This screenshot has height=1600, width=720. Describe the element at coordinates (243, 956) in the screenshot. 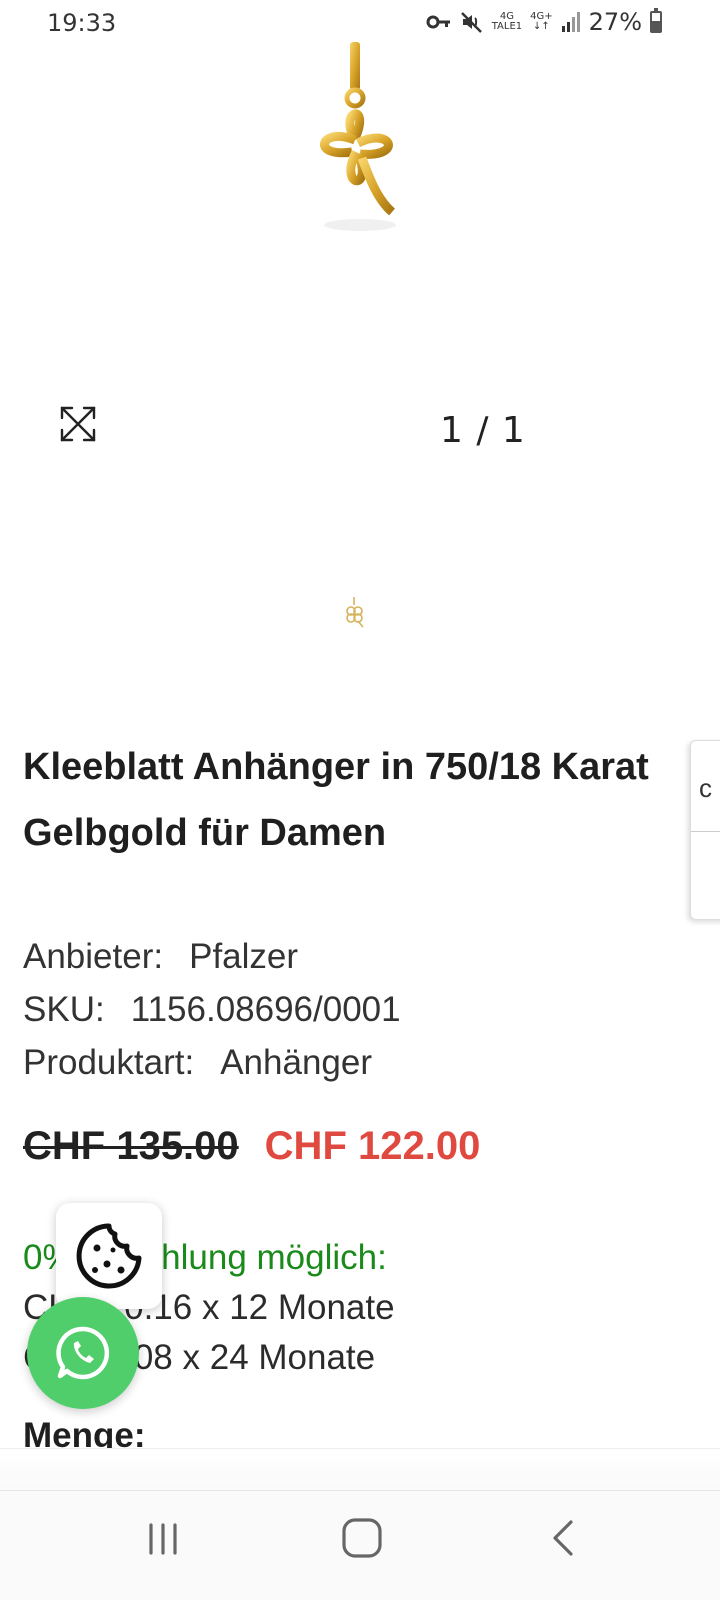

I see `vendor-value: Pfalzer` at that location.